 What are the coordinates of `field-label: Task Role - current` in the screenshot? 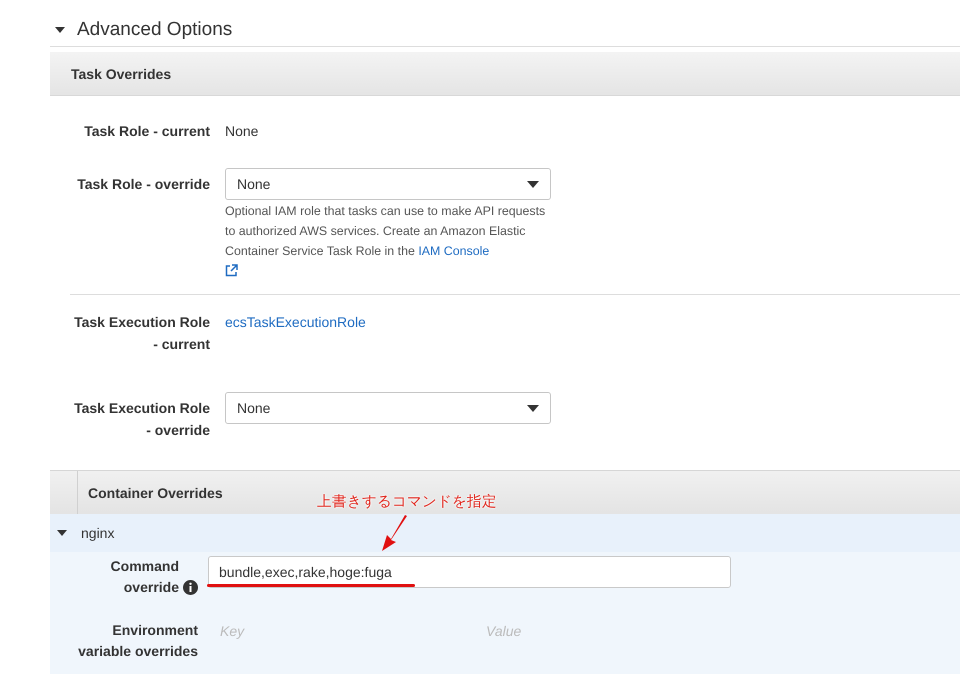 It's located at (147, 131).